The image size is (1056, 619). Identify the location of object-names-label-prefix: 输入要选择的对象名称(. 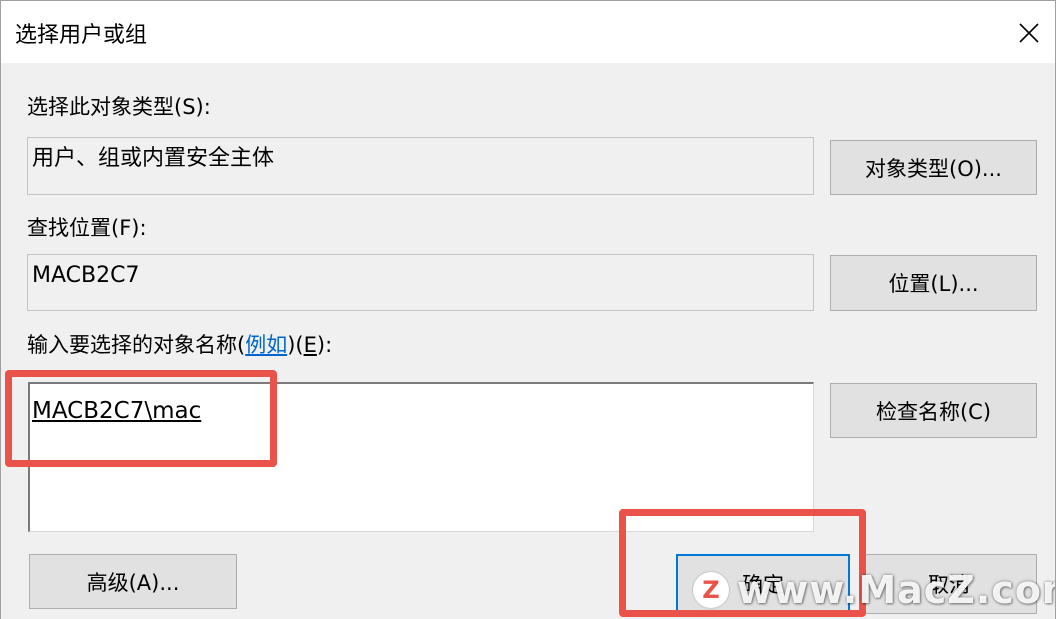
(136, 345).